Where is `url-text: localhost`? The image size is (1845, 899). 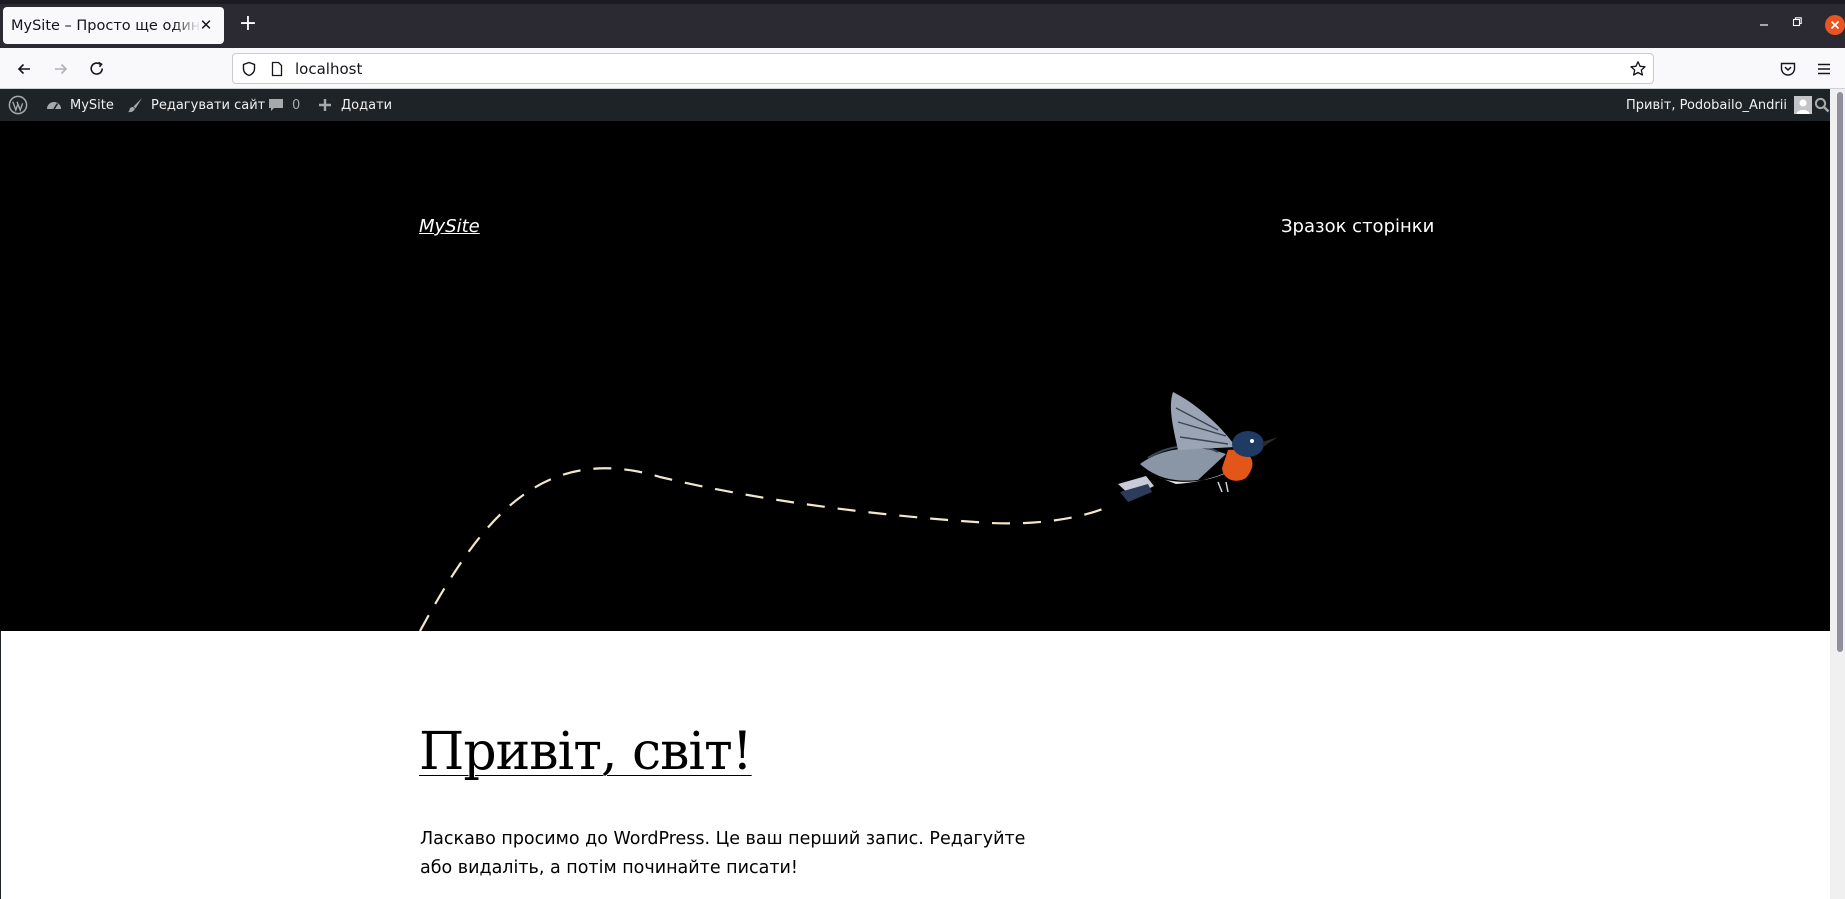
url-text: localhost is located at coordinates (328, 69).